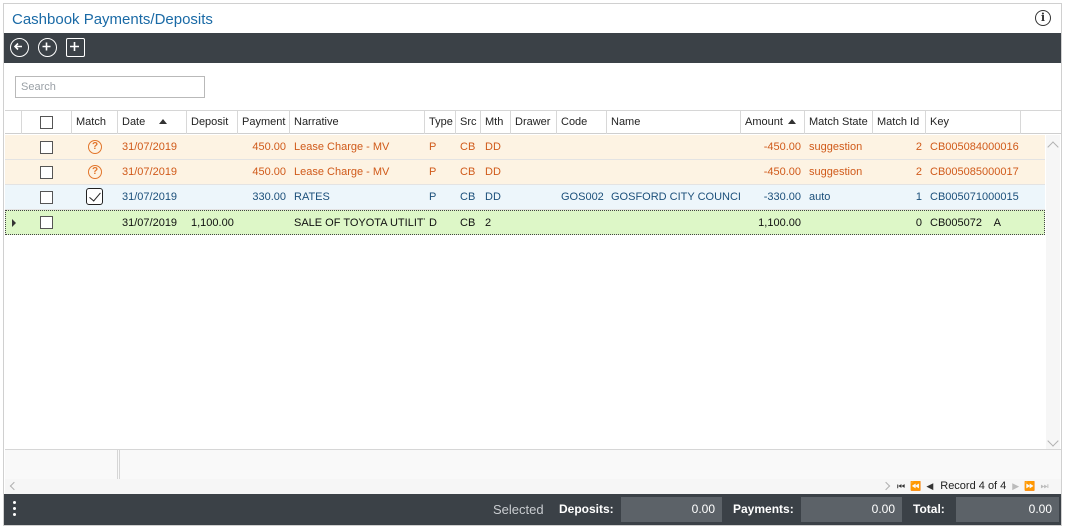 This screenshot has height=529, width=1065. Describe the element at coordinates (782, 147) in the screenshot. I see `cell-amount: -450.00` at that location.